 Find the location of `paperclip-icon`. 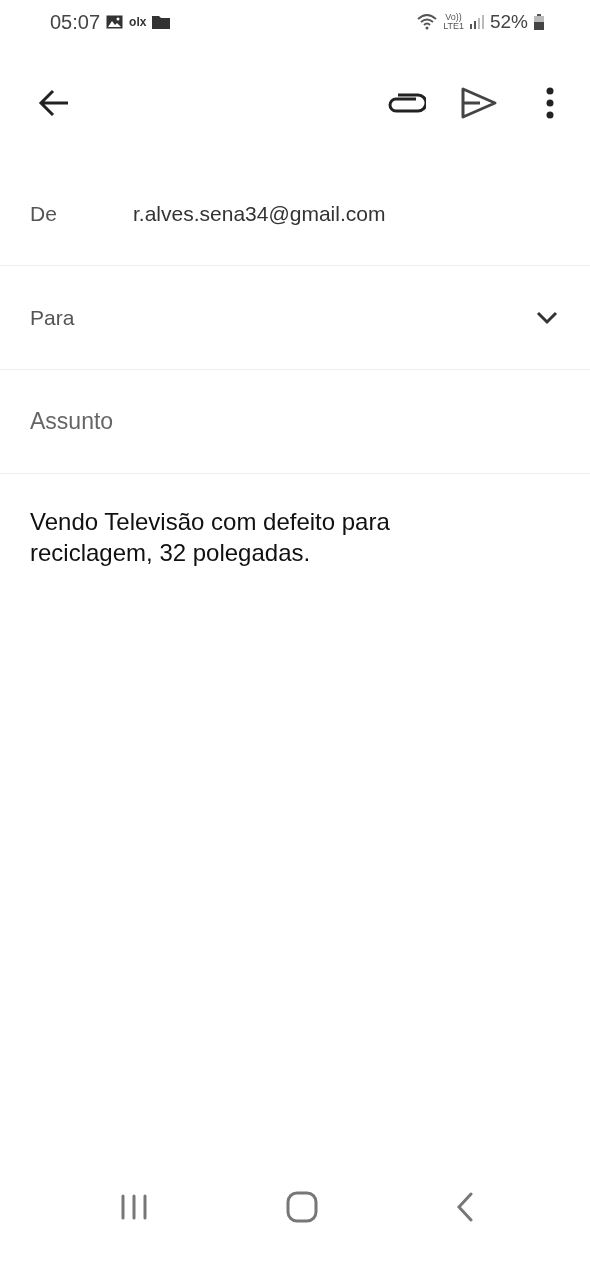

paperclip-icon is located at coordinates (406, 103).